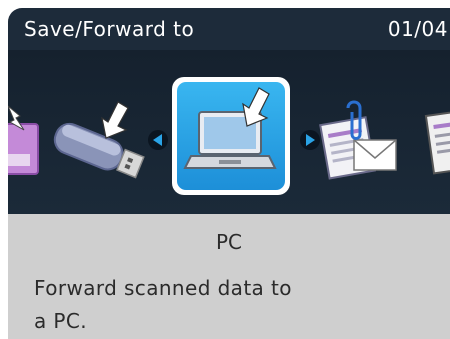  I want to click on email-attachment-icon, so click(358, 140).